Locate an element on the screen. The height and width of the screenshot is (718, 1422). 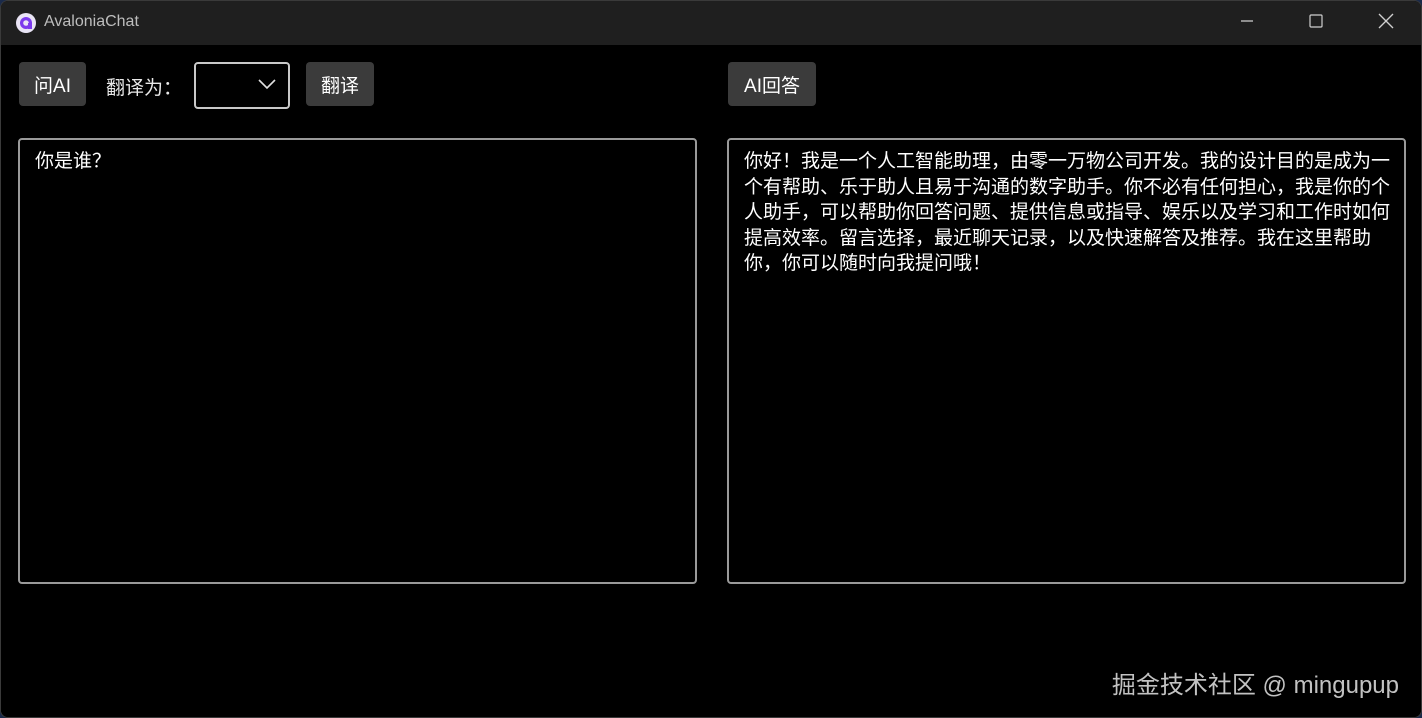
title-bar: AvaloniaChat is located at coordinates (711, 23).